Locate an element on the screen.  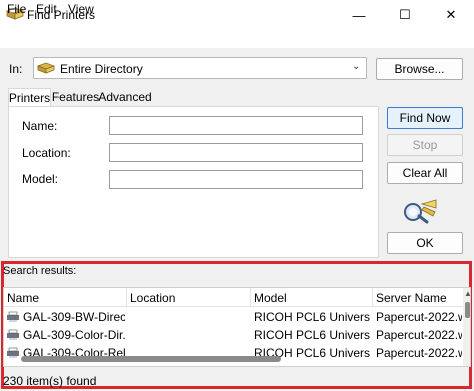
close-button: ✕ is located at coordinates (451, 15).